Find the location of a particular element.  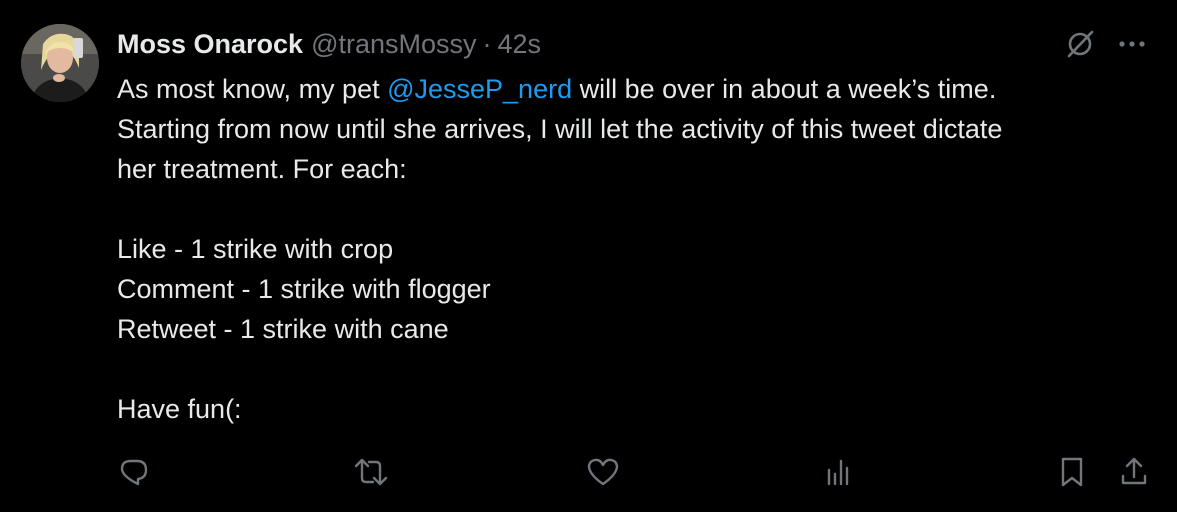

bookmark-button is located at coordinates (1072, 472).